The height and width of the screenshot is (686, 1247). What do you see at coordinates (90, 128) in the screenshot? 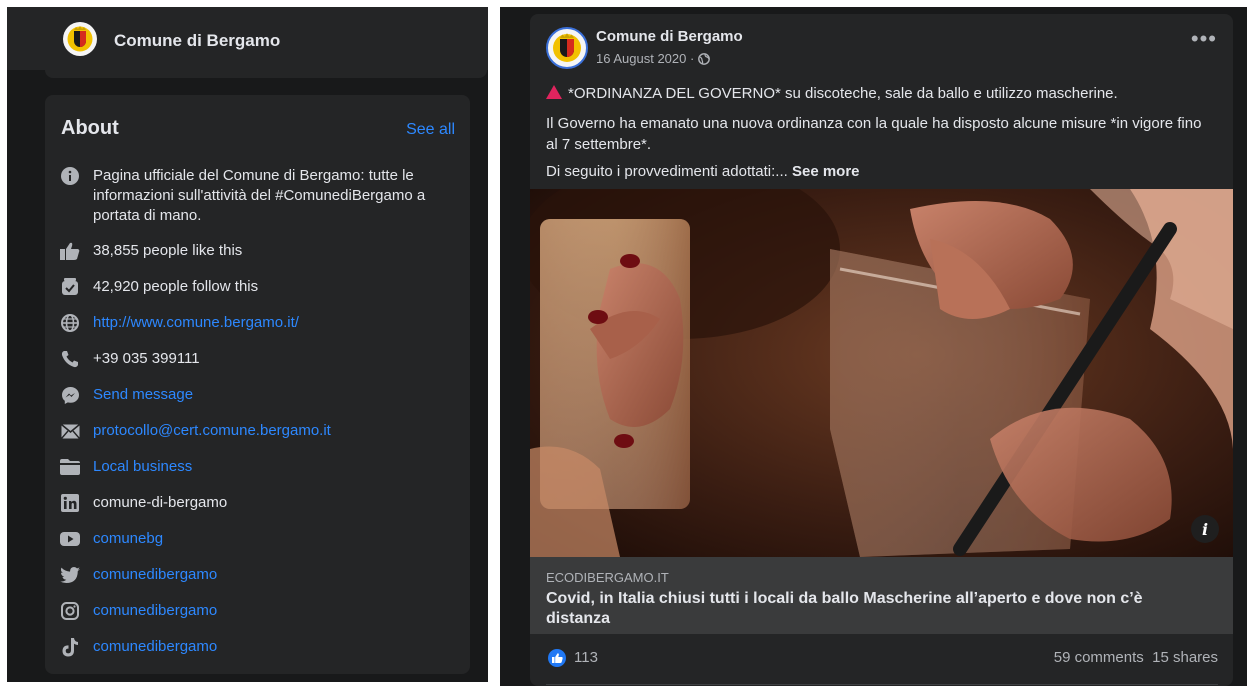
I see `about-title: About` at bounding box center [90, 128].